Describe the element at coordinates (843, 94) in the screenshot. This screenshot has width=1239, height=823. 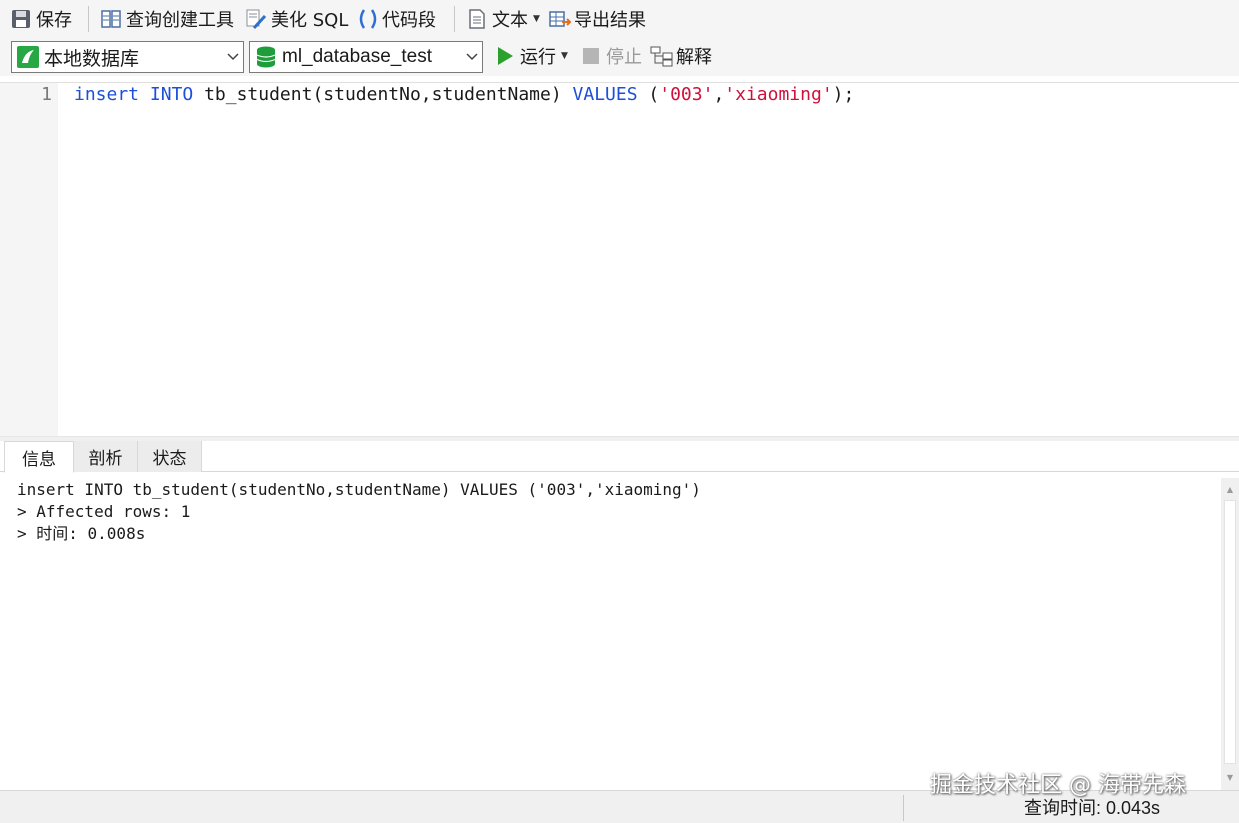
I see `sql-text: );` at that location.